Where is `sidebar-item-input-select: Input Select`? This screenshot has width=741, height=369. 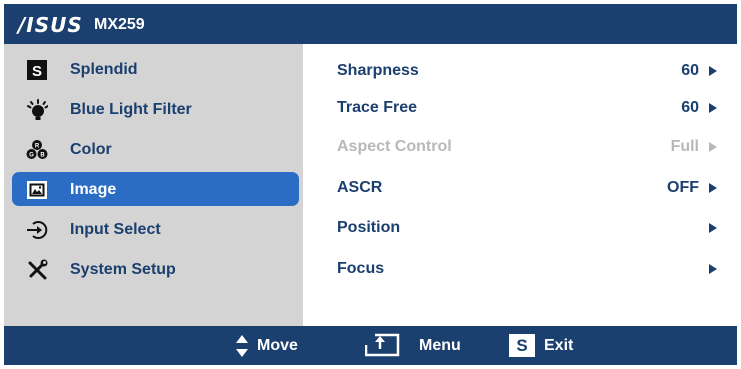 sidebar-item-input-select: Input Select is located at coordinates (155, 229).